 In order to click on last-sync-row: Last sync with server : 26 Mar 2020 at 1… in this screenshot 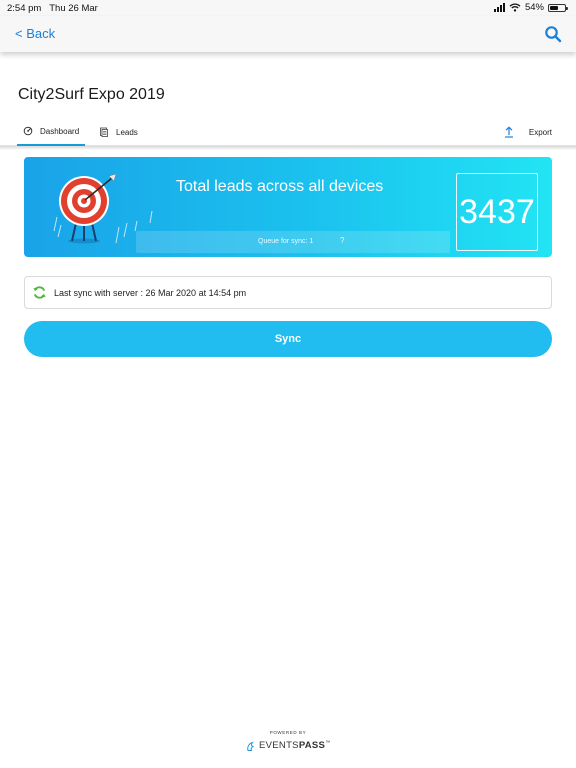, I will do `click(288, 292)`.